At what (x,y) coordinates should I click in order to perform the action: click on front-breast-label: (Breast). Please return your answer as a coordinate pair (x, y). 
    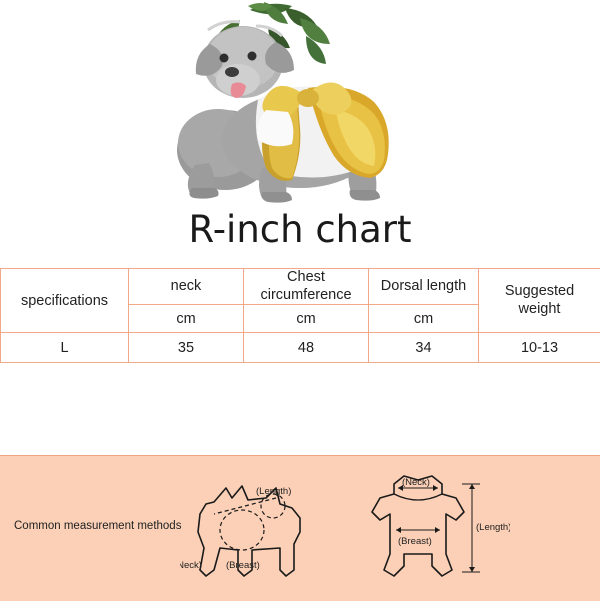
    Looking at the image, I should click on (415, 541).